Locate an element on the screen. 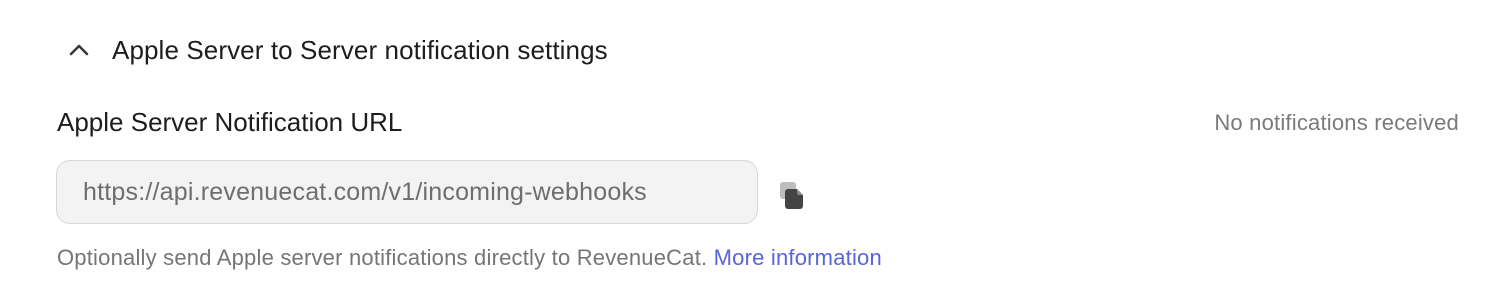 This screenshot has height=304, width=1504. notification-url-input is located at coordinates (407, 192).